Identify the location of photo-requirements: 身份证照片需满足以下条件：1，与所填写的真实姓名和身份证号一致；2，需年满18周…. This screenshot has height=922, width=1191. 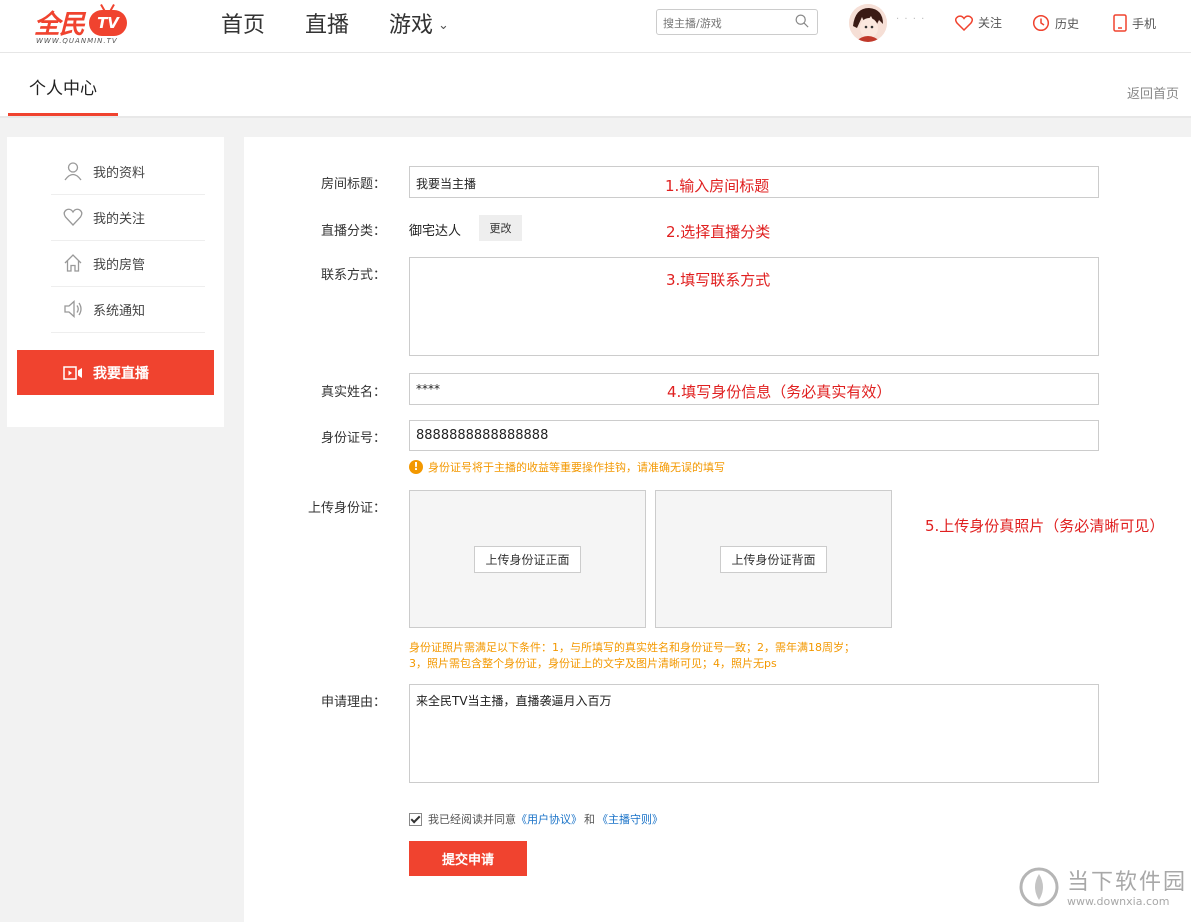
(709, 656).